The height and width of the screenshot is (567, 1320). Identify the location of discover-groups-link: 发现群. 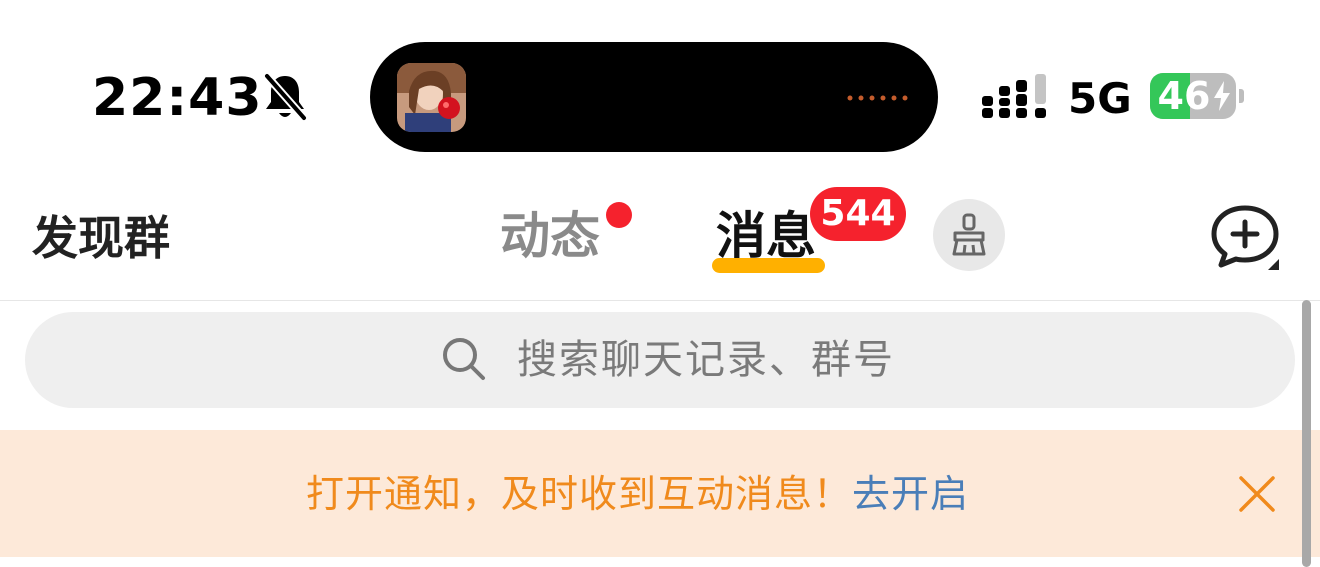
(101, 238).